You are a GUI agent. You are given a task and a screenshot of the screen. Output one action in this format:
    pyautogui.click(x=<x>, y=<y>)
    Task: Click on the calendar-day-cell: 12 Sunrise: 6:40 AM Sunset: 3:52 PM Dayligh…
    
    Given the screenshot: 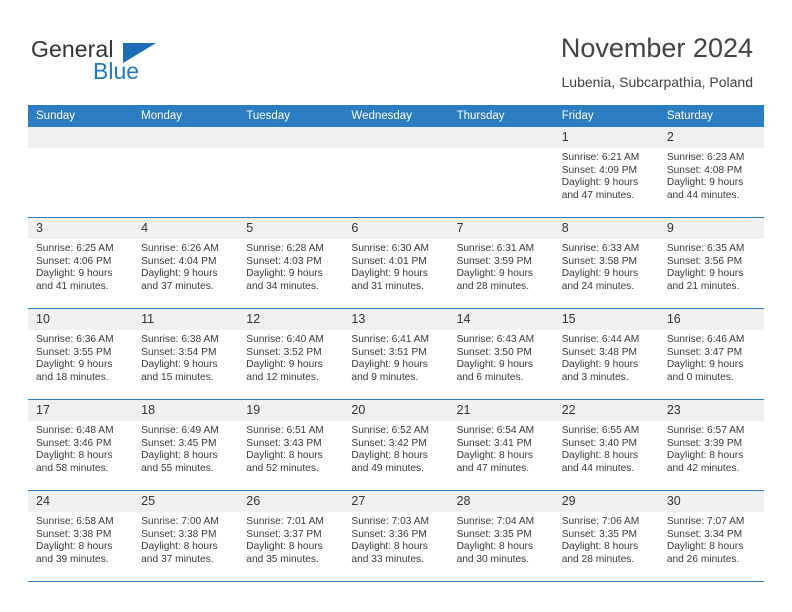 What is the action you would take?
    pyautogui.click(x=291, y=354)
    